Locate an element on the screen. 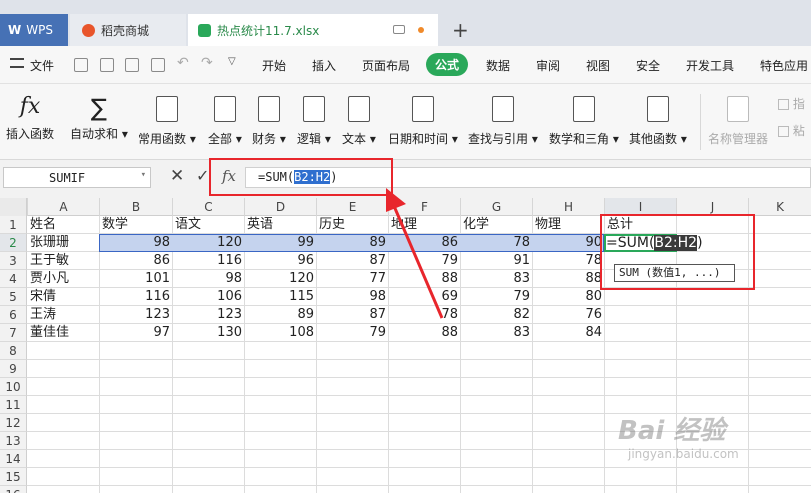 The image size is (811, 493). name-manager-button: 名称管理器 is located at coordinates (738, 120).